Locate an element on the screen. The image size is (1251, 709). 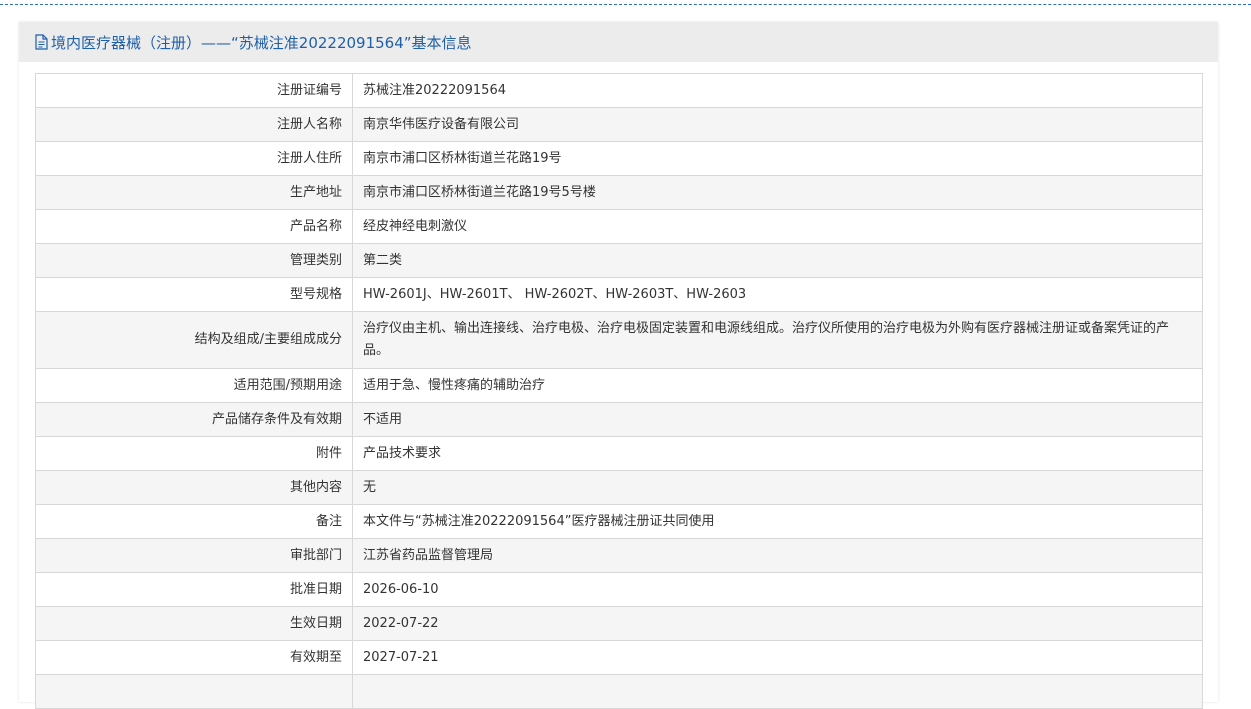
table-row: 有效期至 2027-07-21 is located at coordinates (619, 657).